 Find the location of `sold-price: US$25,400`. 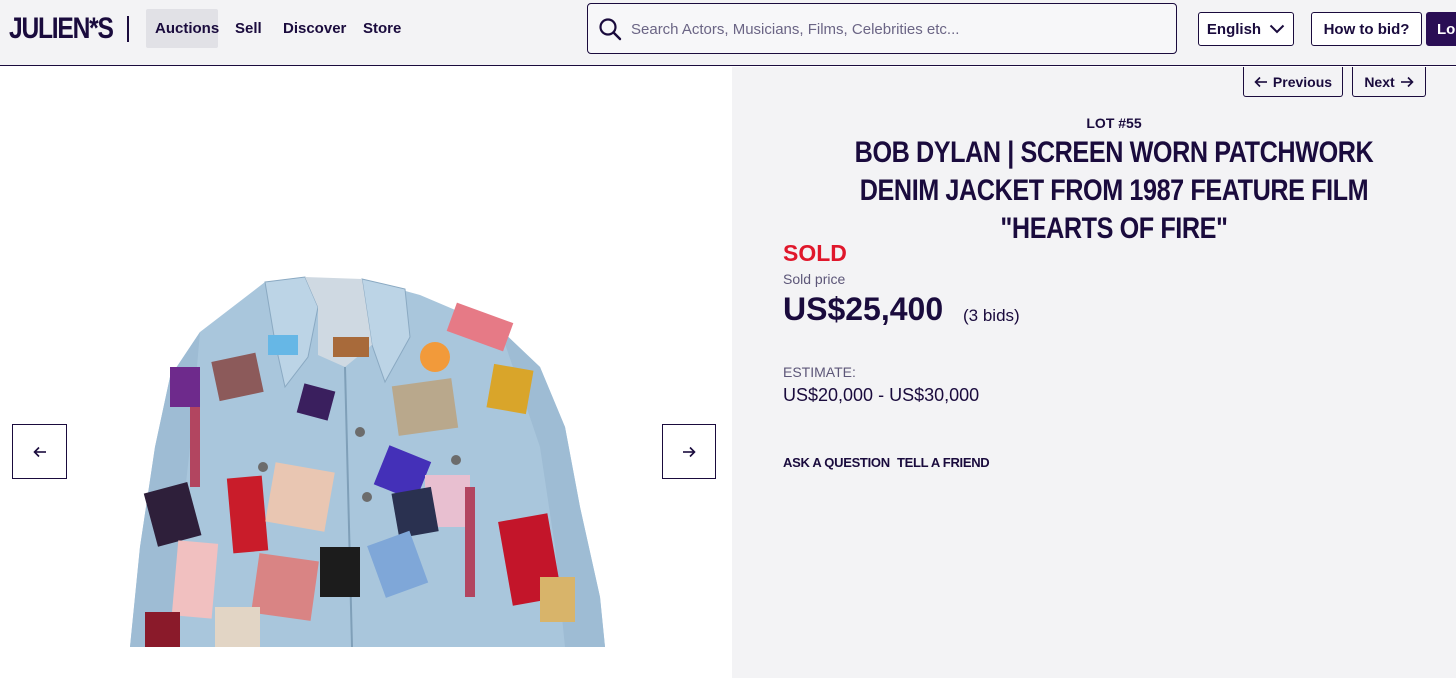

sold-price: US$25,400 is located at coordinates (863, 309).